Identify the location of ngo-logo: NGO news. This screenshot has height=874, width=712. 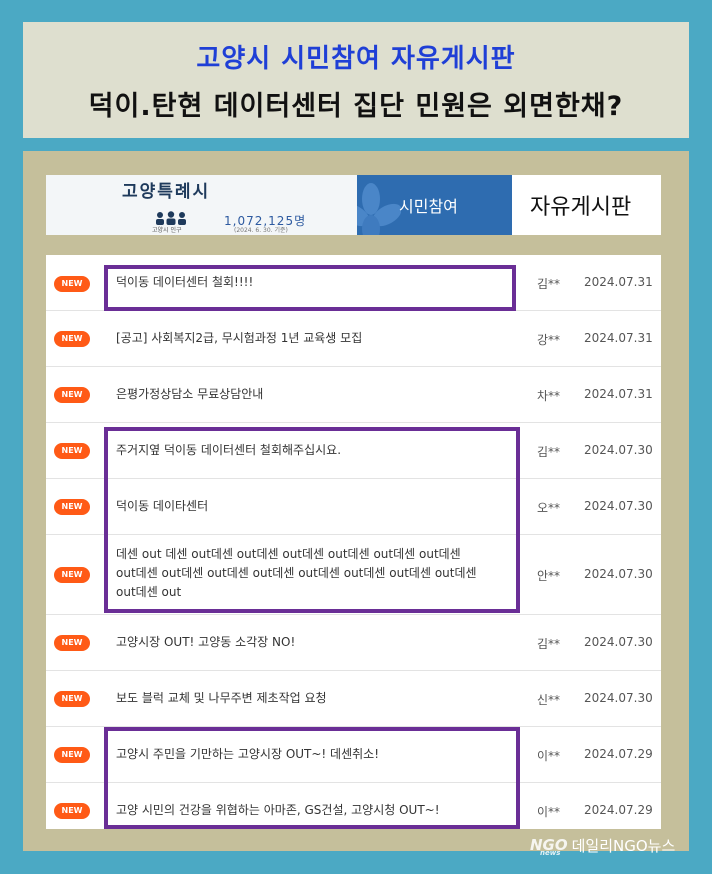
(549, 846).